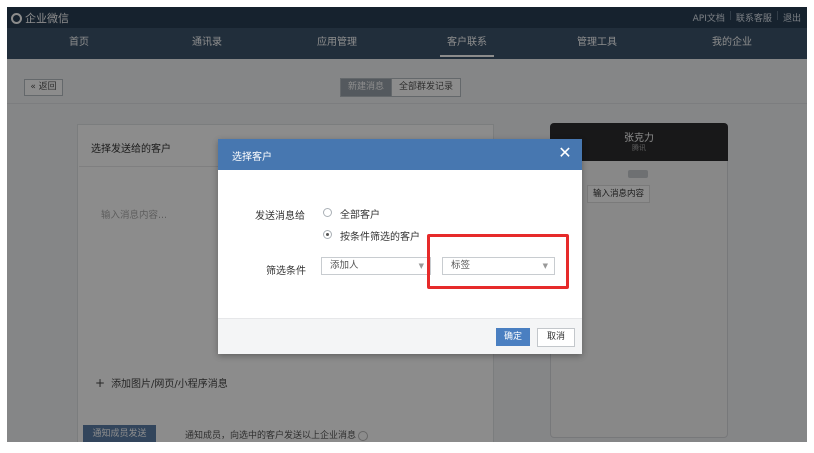 This screenshot has width=814, height=453. What do you see at coordinates (513, 337) in the screenshot?
I see `confirm-button: 确定` at bounding box center [513, 337].